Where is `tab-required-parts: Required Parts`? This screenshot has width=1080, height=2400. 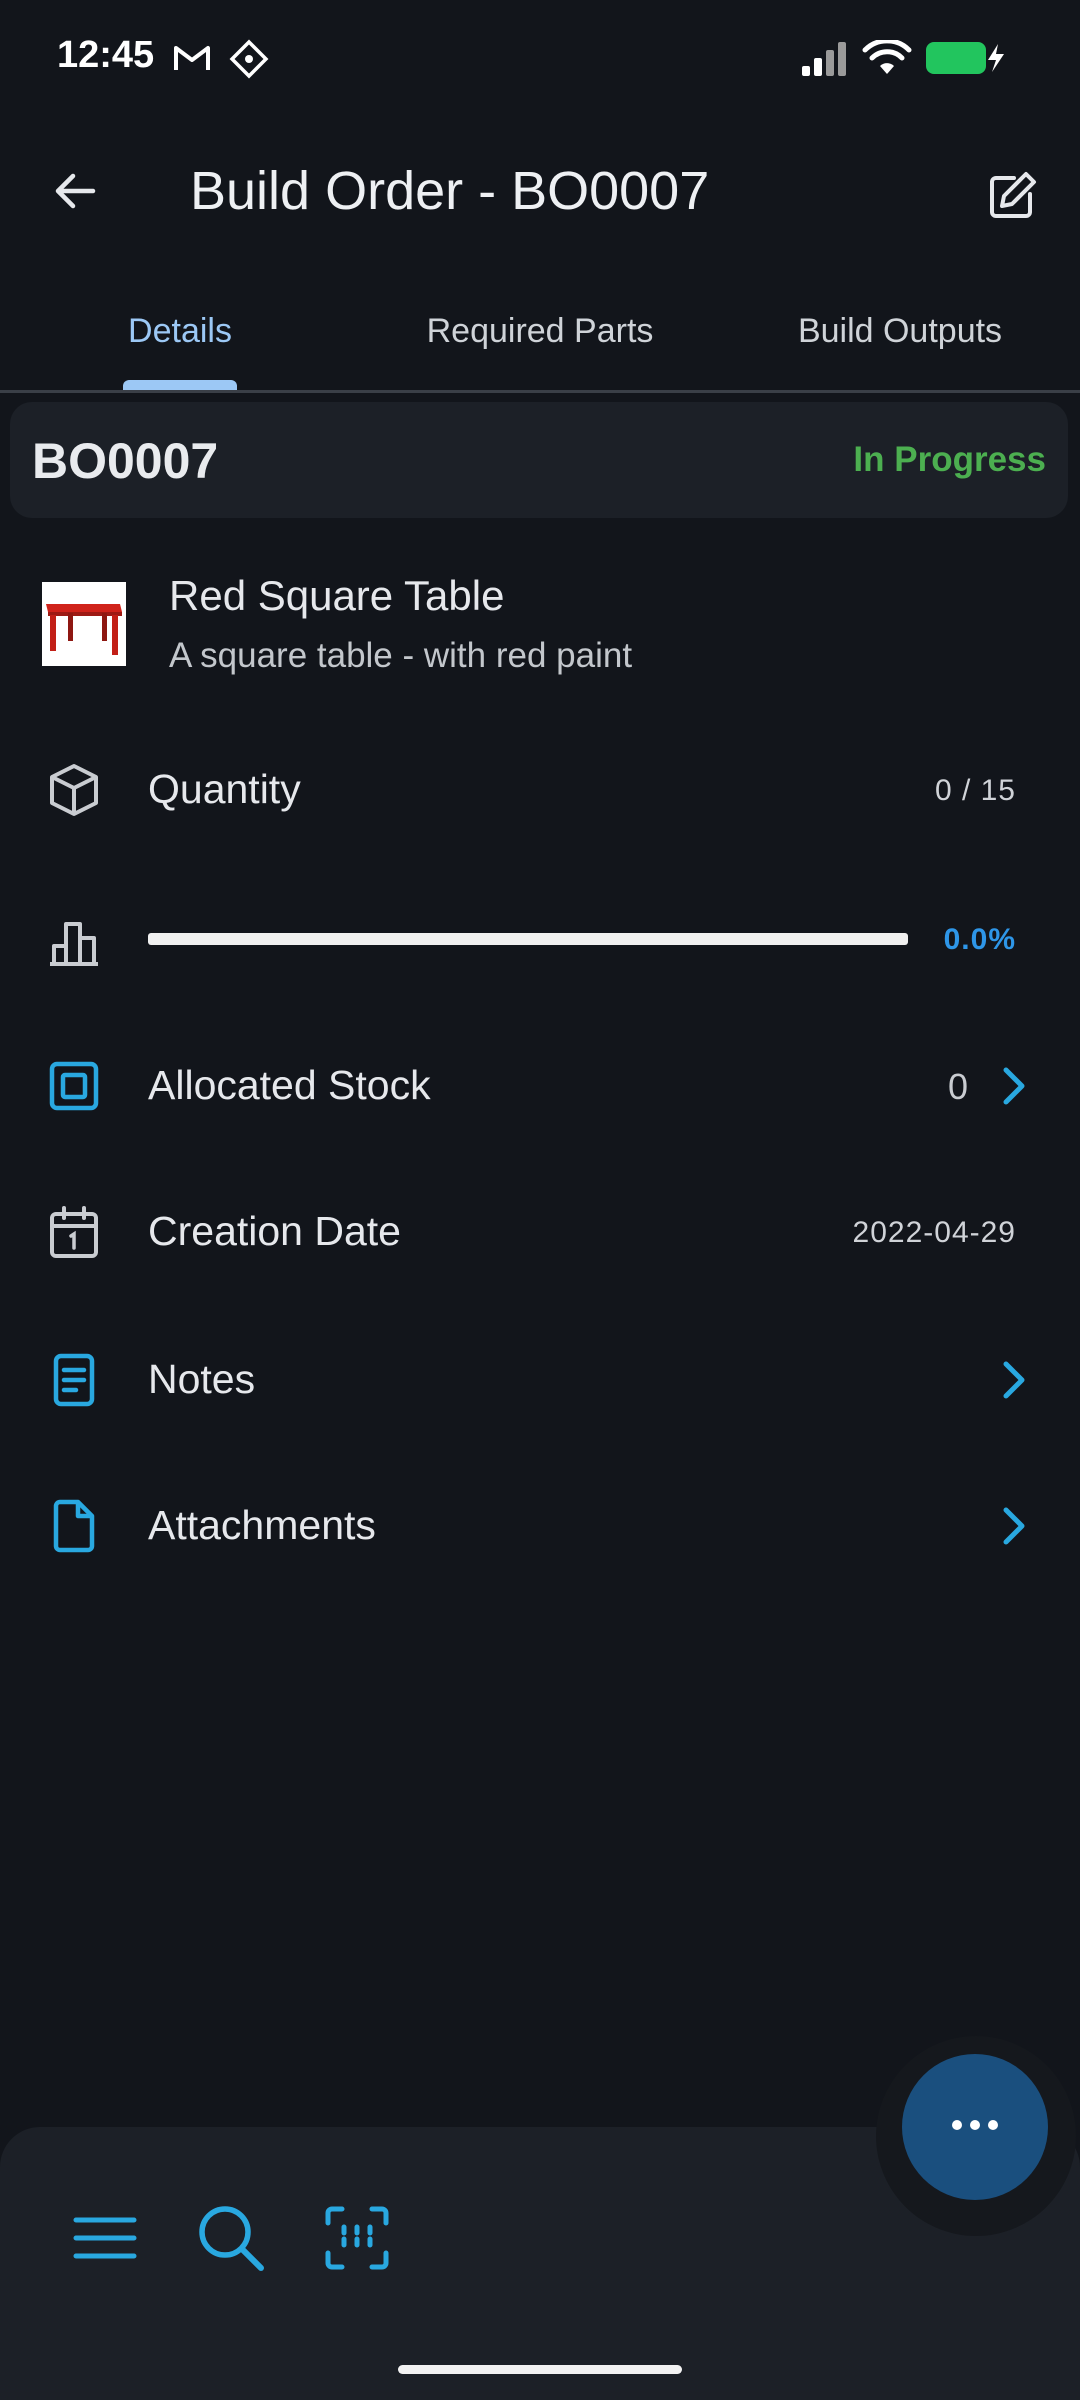 tab-required-parts: Required Parts is located at coordinates (540, 331).